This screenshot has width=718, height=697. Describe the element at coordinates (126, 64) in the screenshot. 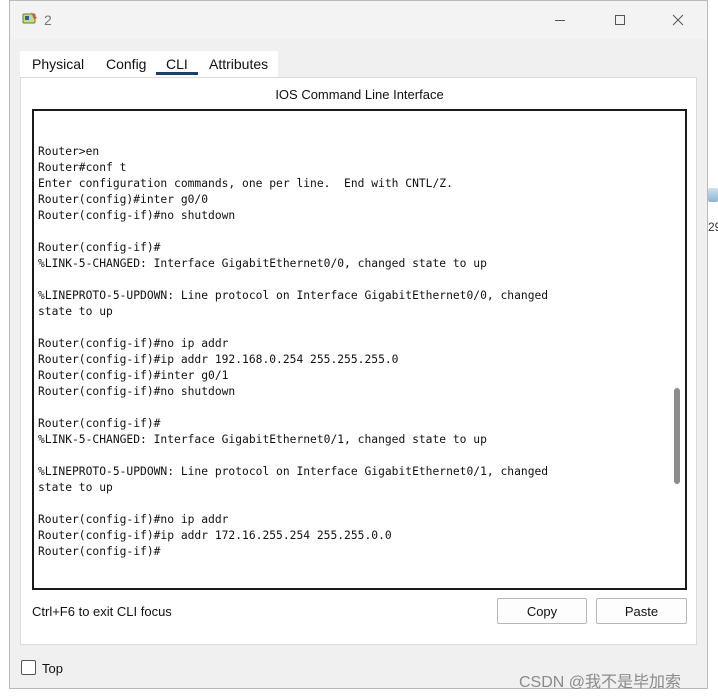

I see `tab-config: Config` at that location.